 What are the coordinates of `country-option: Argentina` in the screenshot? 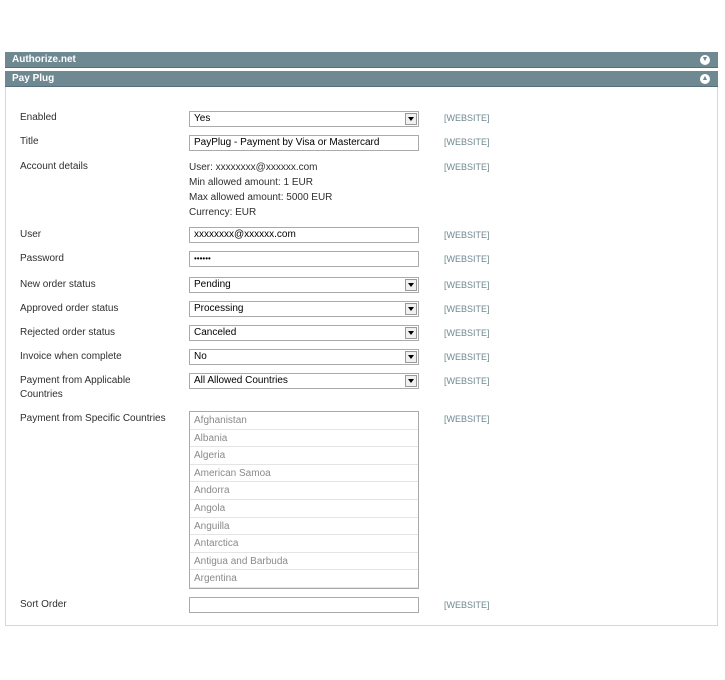 It's located at (304, 579).